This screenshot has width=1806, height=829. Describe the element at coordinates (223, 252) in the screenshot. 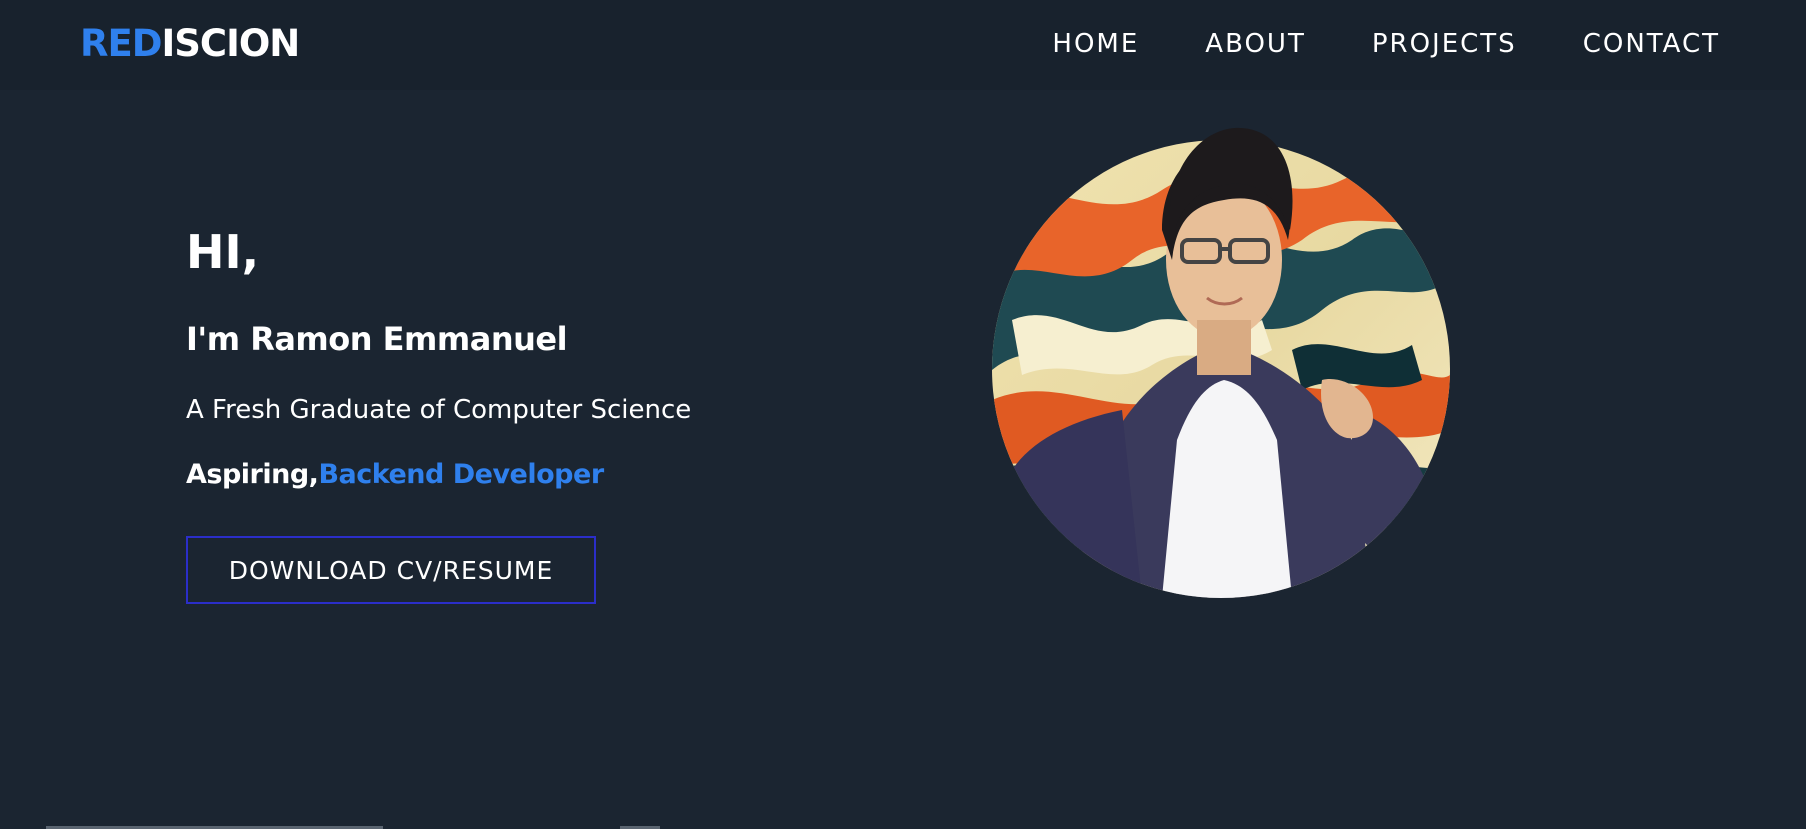

I see `hero-greeting: HI,` at that location.